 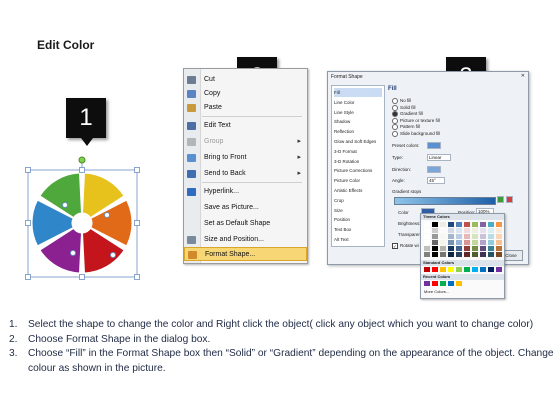 I want to click on category-glow-and-soft-edges: Glow and Soft Edges, so click(x=358, y=141).